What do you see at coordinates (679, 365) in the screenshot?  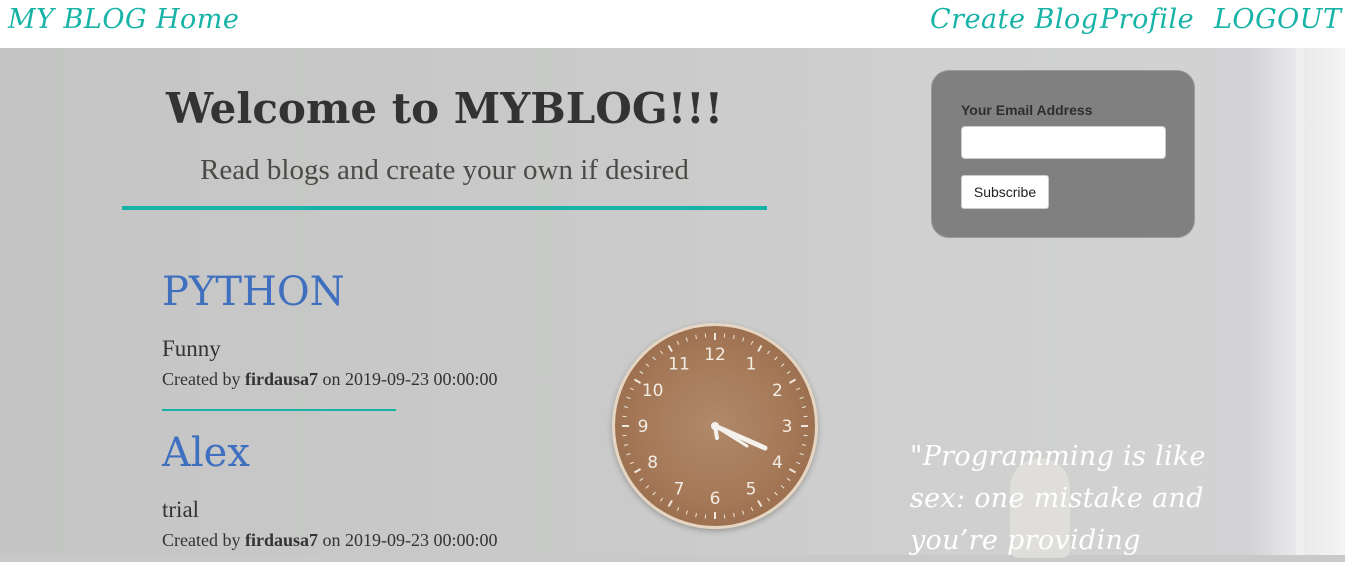 I see `clock-numeral: 11` at bounding box center [679, 365].